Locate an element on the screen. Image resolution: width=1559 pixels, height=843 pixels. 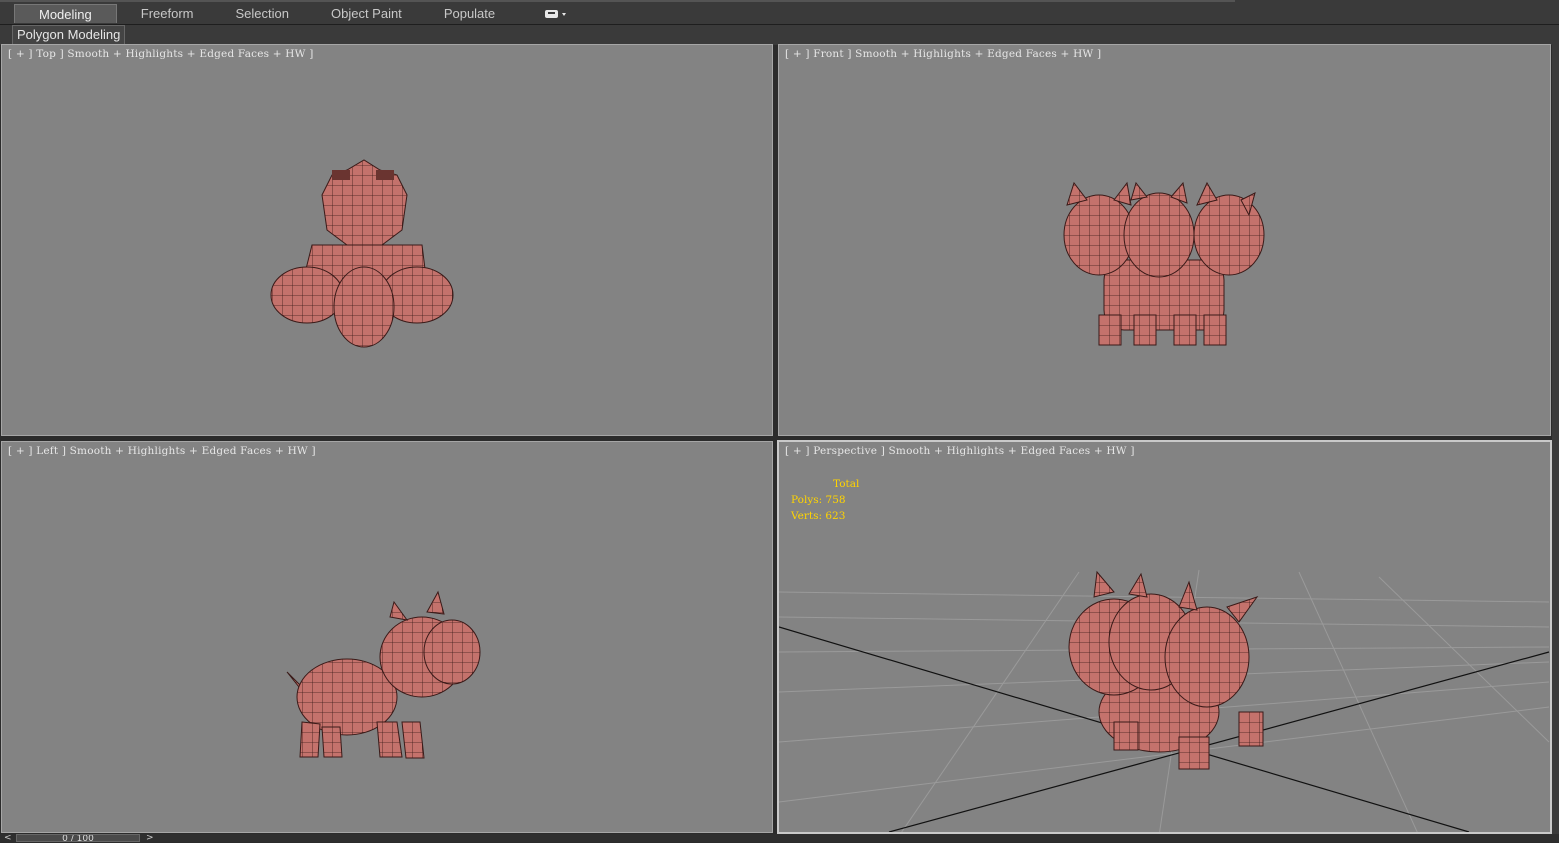
polygon-modeling-button: Polygon Modeling is located at coordinates (69, 35).